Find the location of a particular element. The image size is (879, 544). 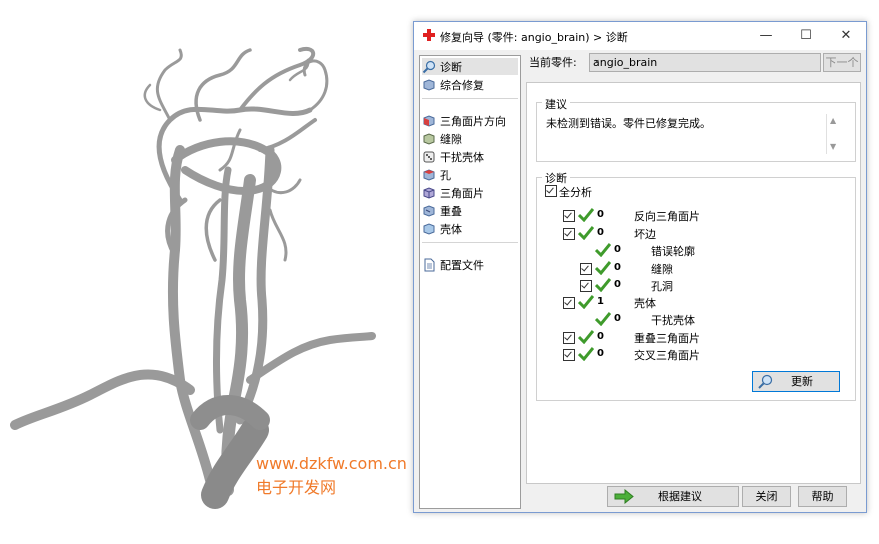

nav-item-interfering-shell: 干扰壳体 is located at coordinates (470, 156).